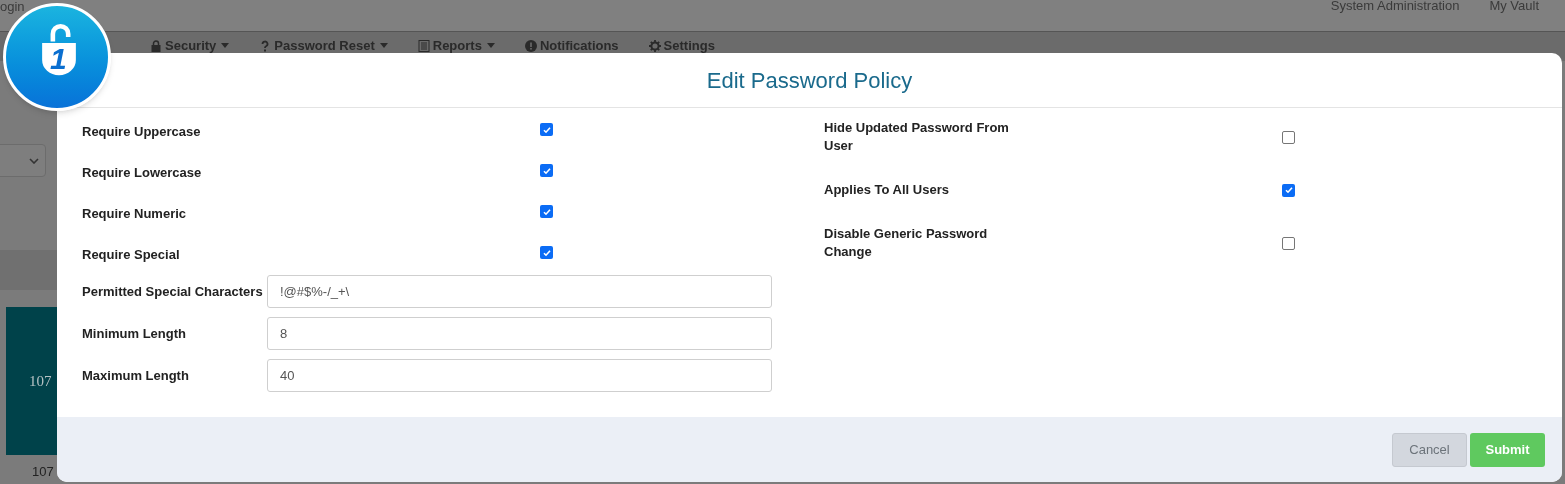 Image resolution: width=1565 pixels, height=484 pixels. Describe the element at coordinates (689, 45) in the screenshot. I see `nav-label: Settings` at that location.